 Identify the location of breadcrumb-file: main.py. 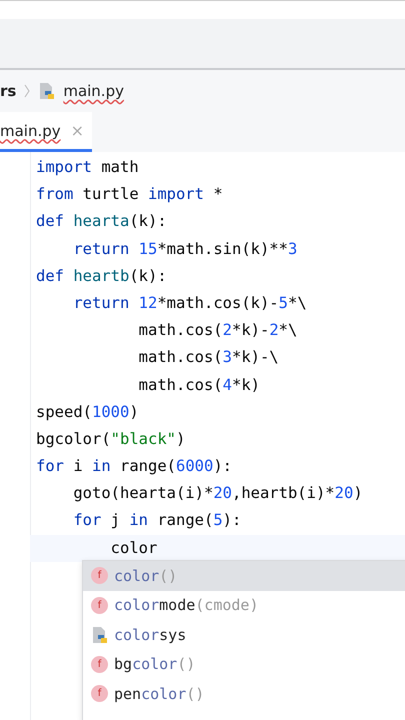
(93, 91).